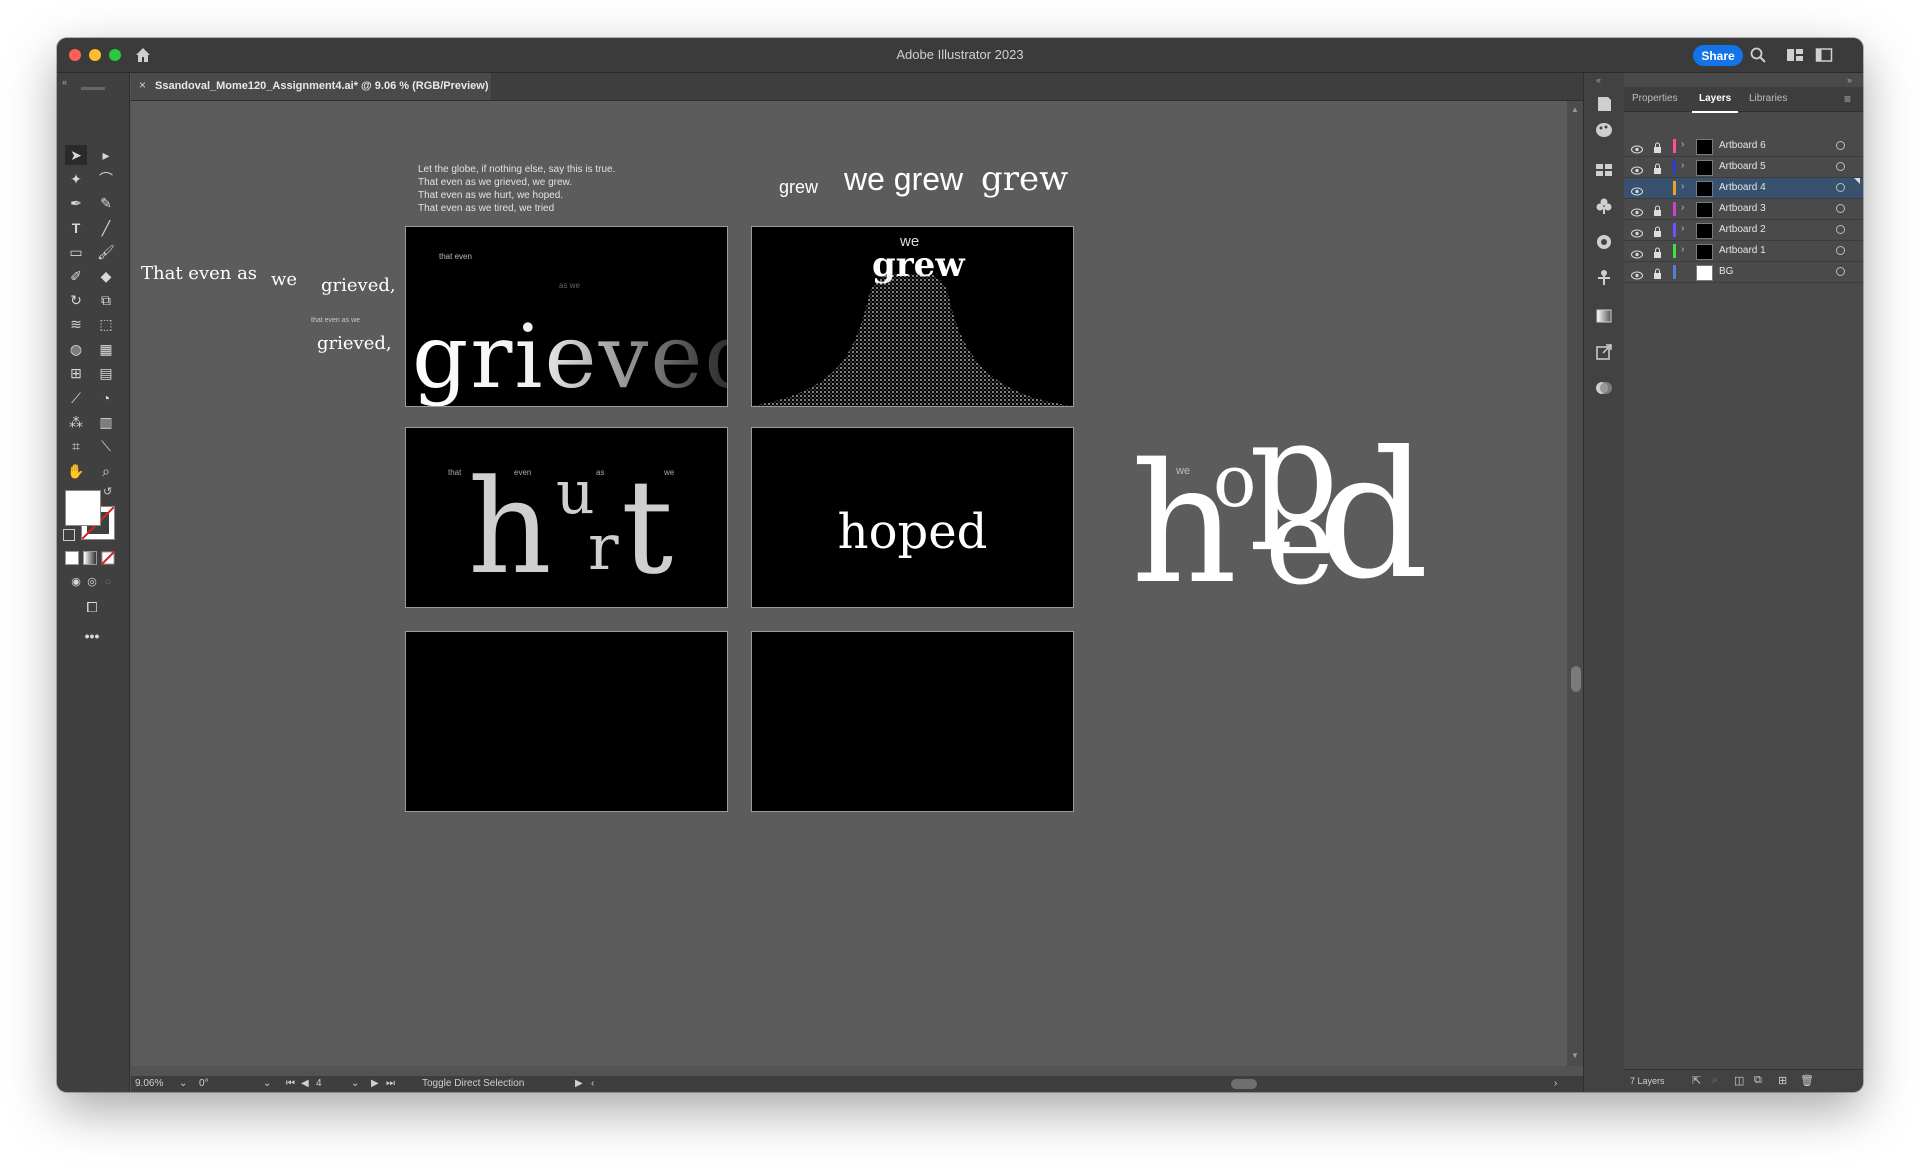  I want to click on paintbrush-tool-icon: 🖌, so click(106, 252).